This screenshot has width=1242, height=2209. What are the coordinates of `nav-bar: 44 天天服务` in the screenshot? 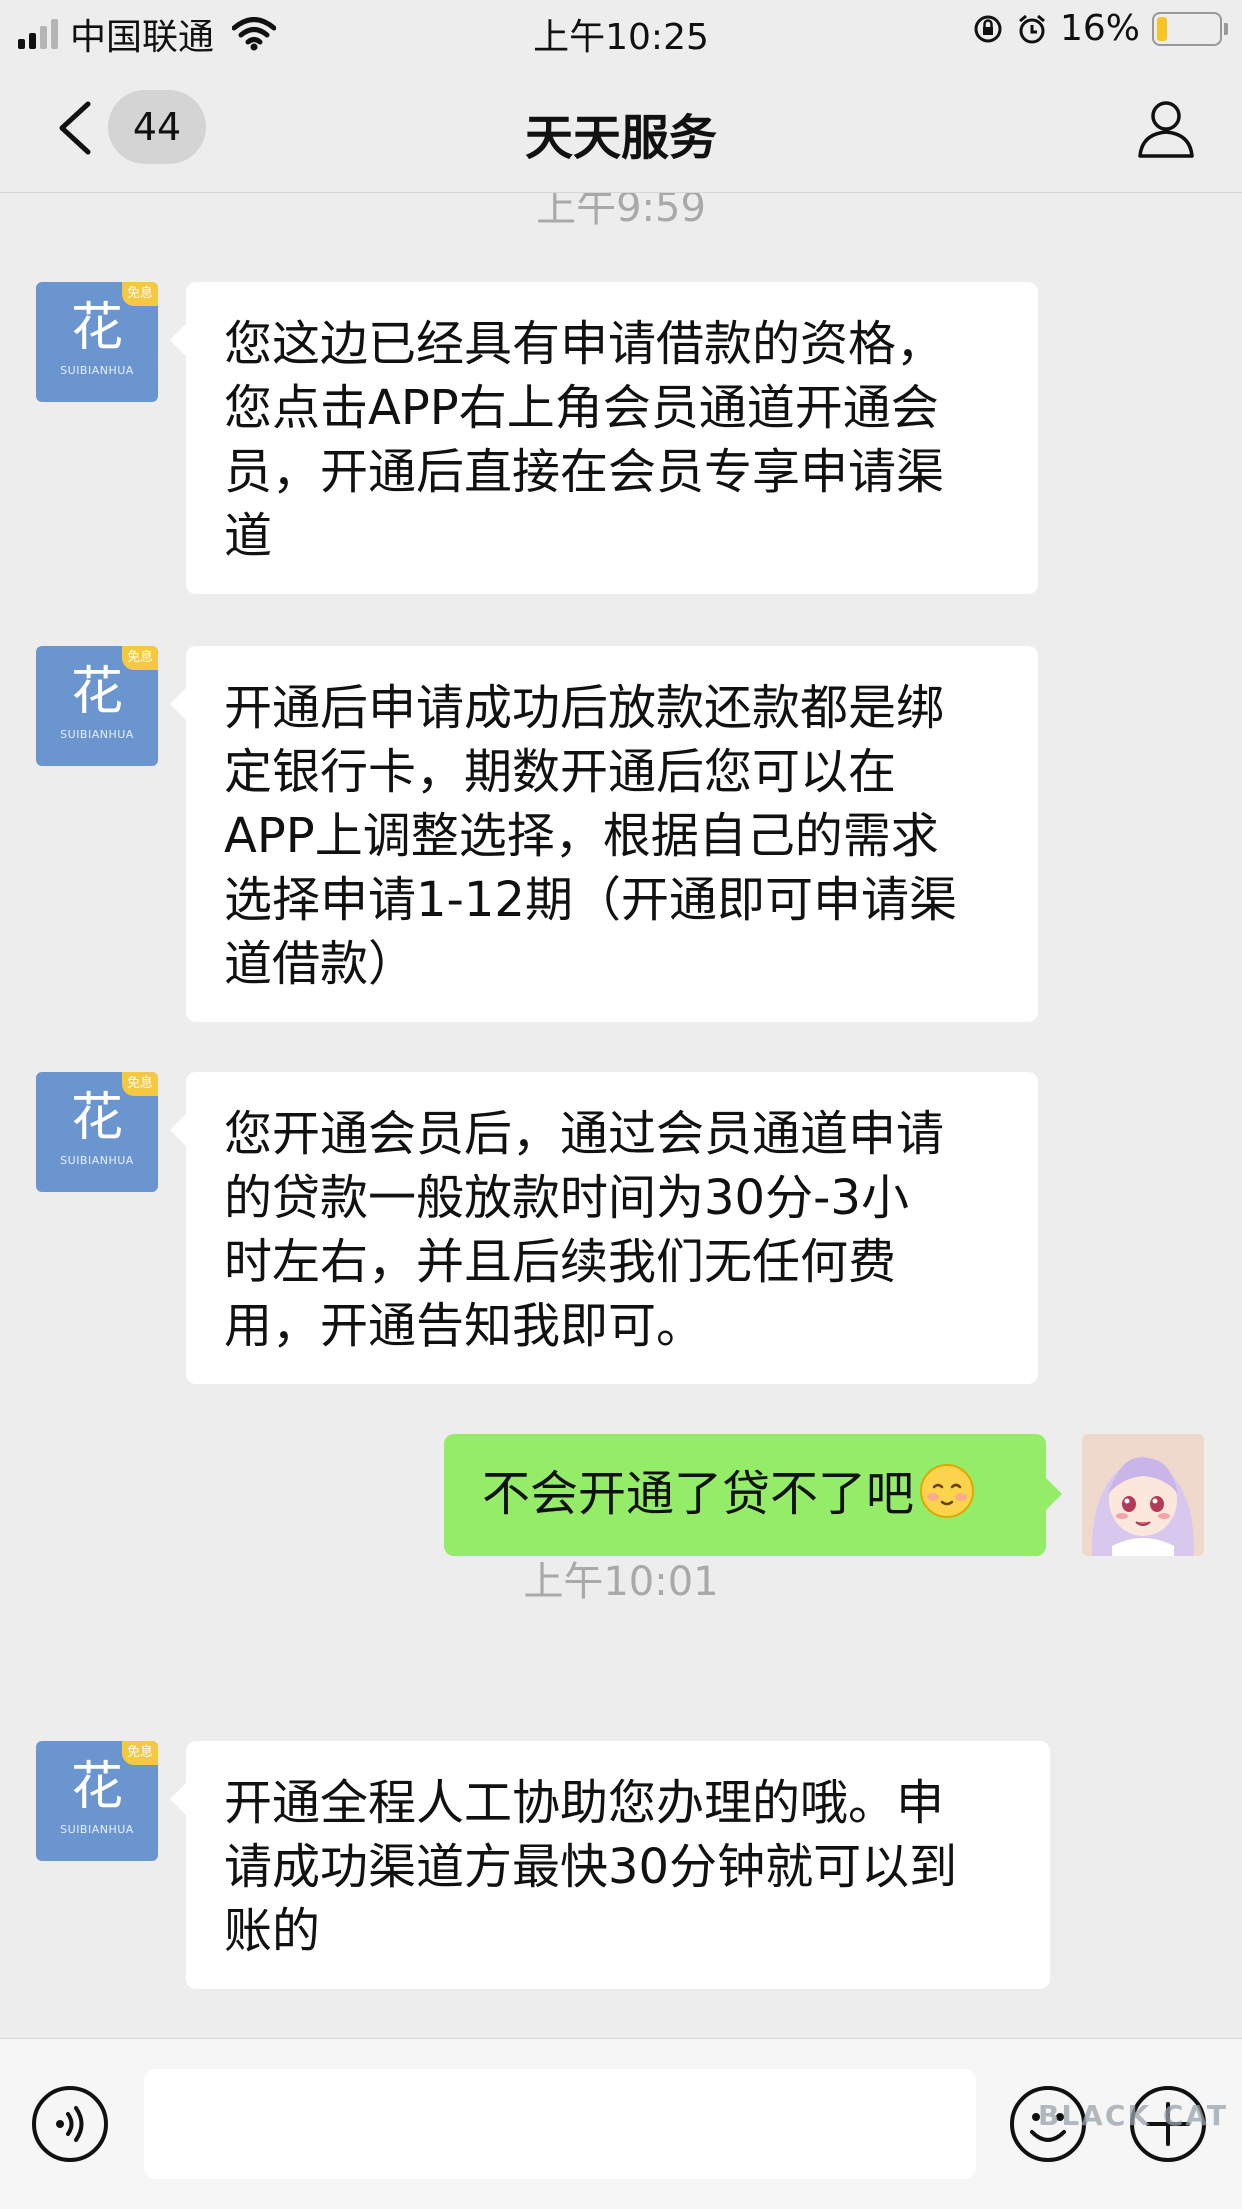 It's located at (621, 127).